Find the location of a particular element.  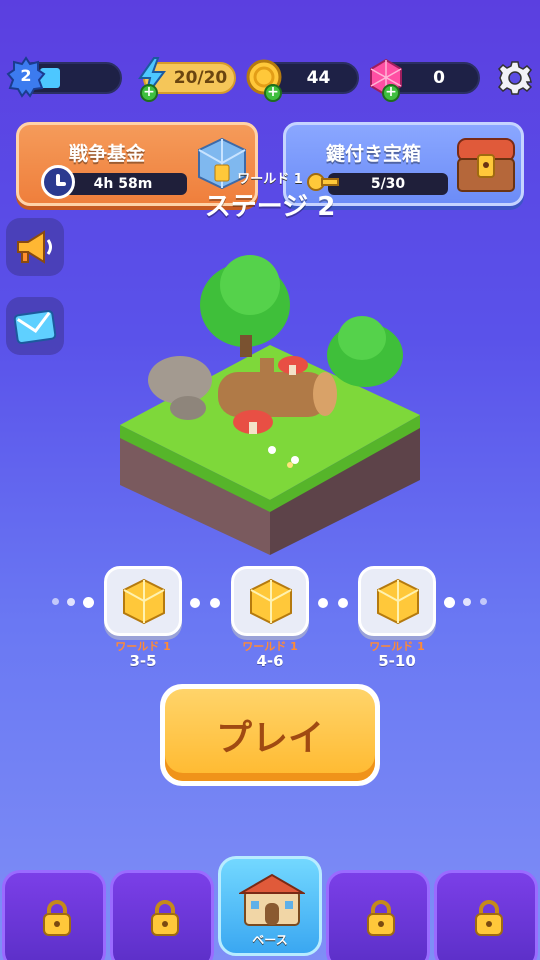

play-button: プレイ is located at coordinates (270, 735).